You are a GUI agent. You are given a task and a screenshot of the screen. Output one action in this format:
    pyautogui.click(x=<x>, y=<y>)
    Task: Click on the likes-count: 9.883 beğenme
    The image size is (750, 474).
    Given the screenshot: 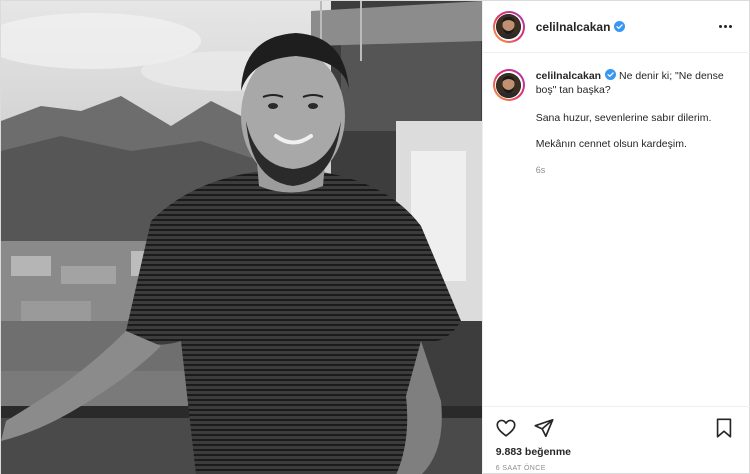 What is the action you would take?
    pyautogui.click(x=533, y=452)
    